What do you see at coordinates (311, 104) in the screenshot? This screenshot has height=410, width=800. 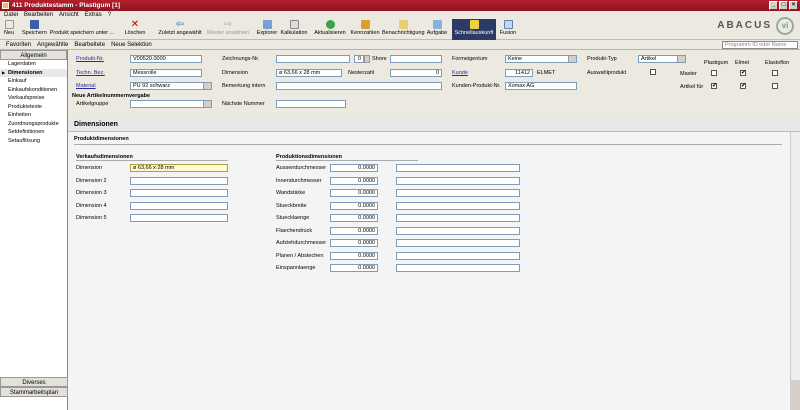 I see `naechste-nummer-field` at bounding box center [311, 104].